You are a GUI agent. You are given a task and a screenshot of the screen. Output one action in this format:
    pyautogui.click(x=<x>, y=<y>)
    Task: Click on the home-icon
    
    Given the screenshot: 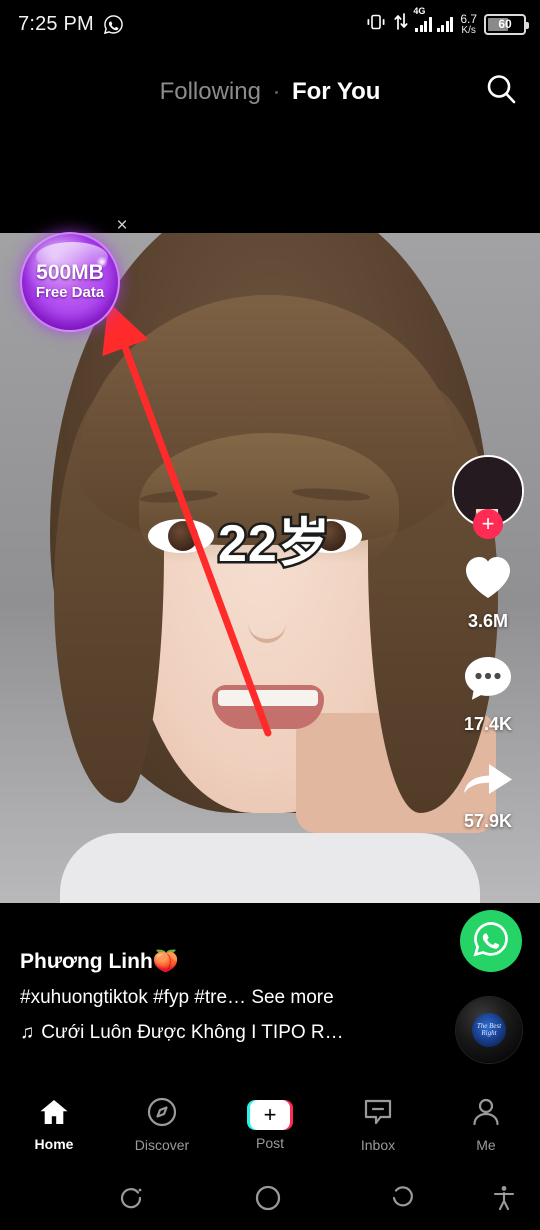 What is the action you would take?
    pyautogui.click(x=54, y=1114)
    